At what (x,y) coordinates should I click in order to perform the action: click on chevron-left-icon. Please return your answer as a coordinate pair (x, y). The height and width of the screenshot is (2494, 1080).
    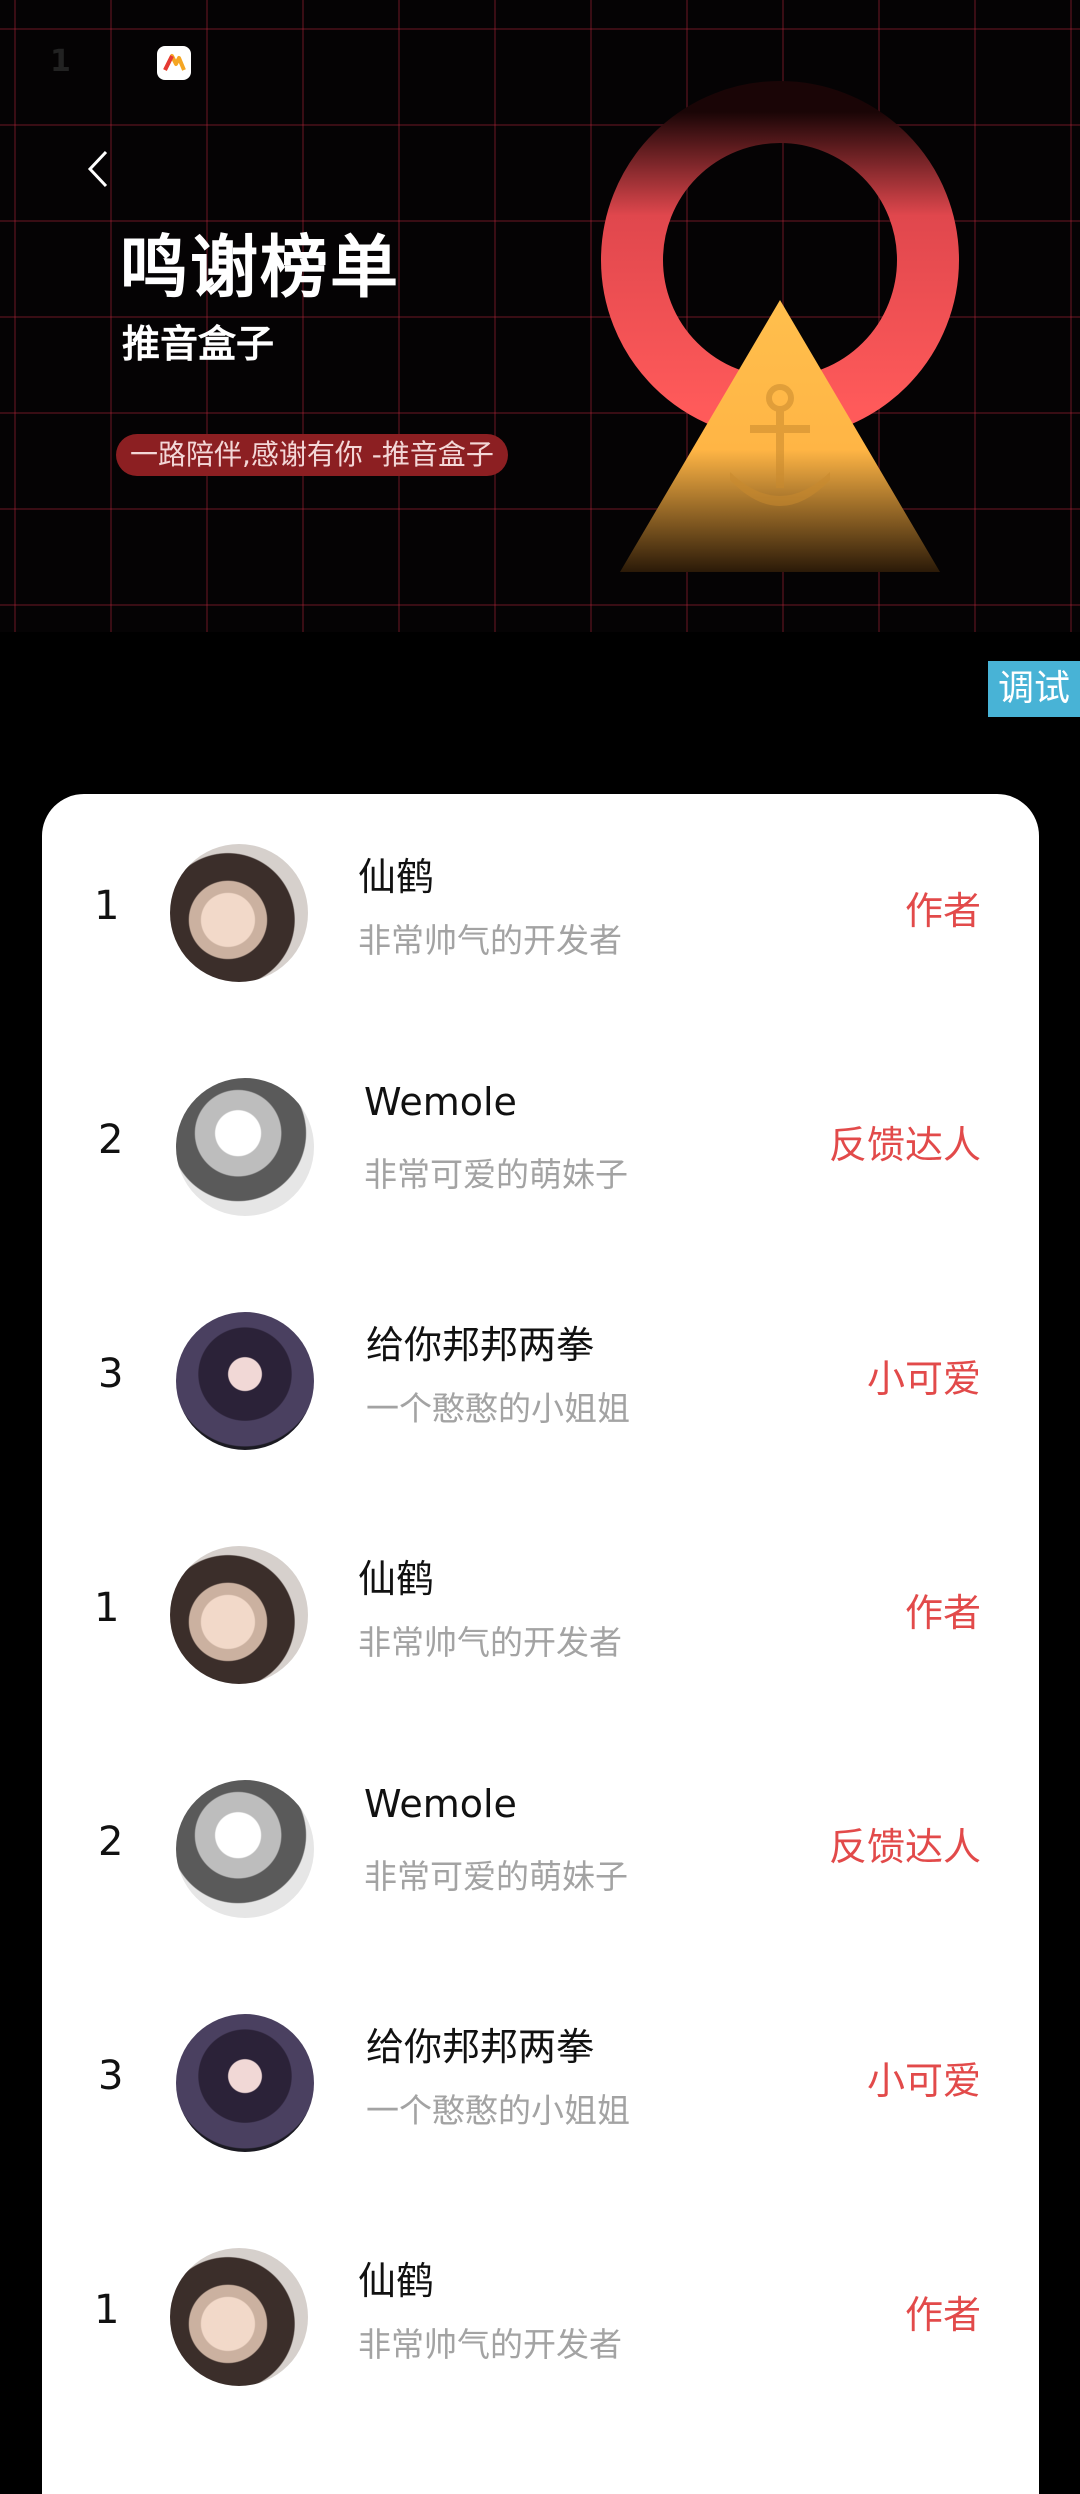
    Looking at the image, I should click on (97, 169).